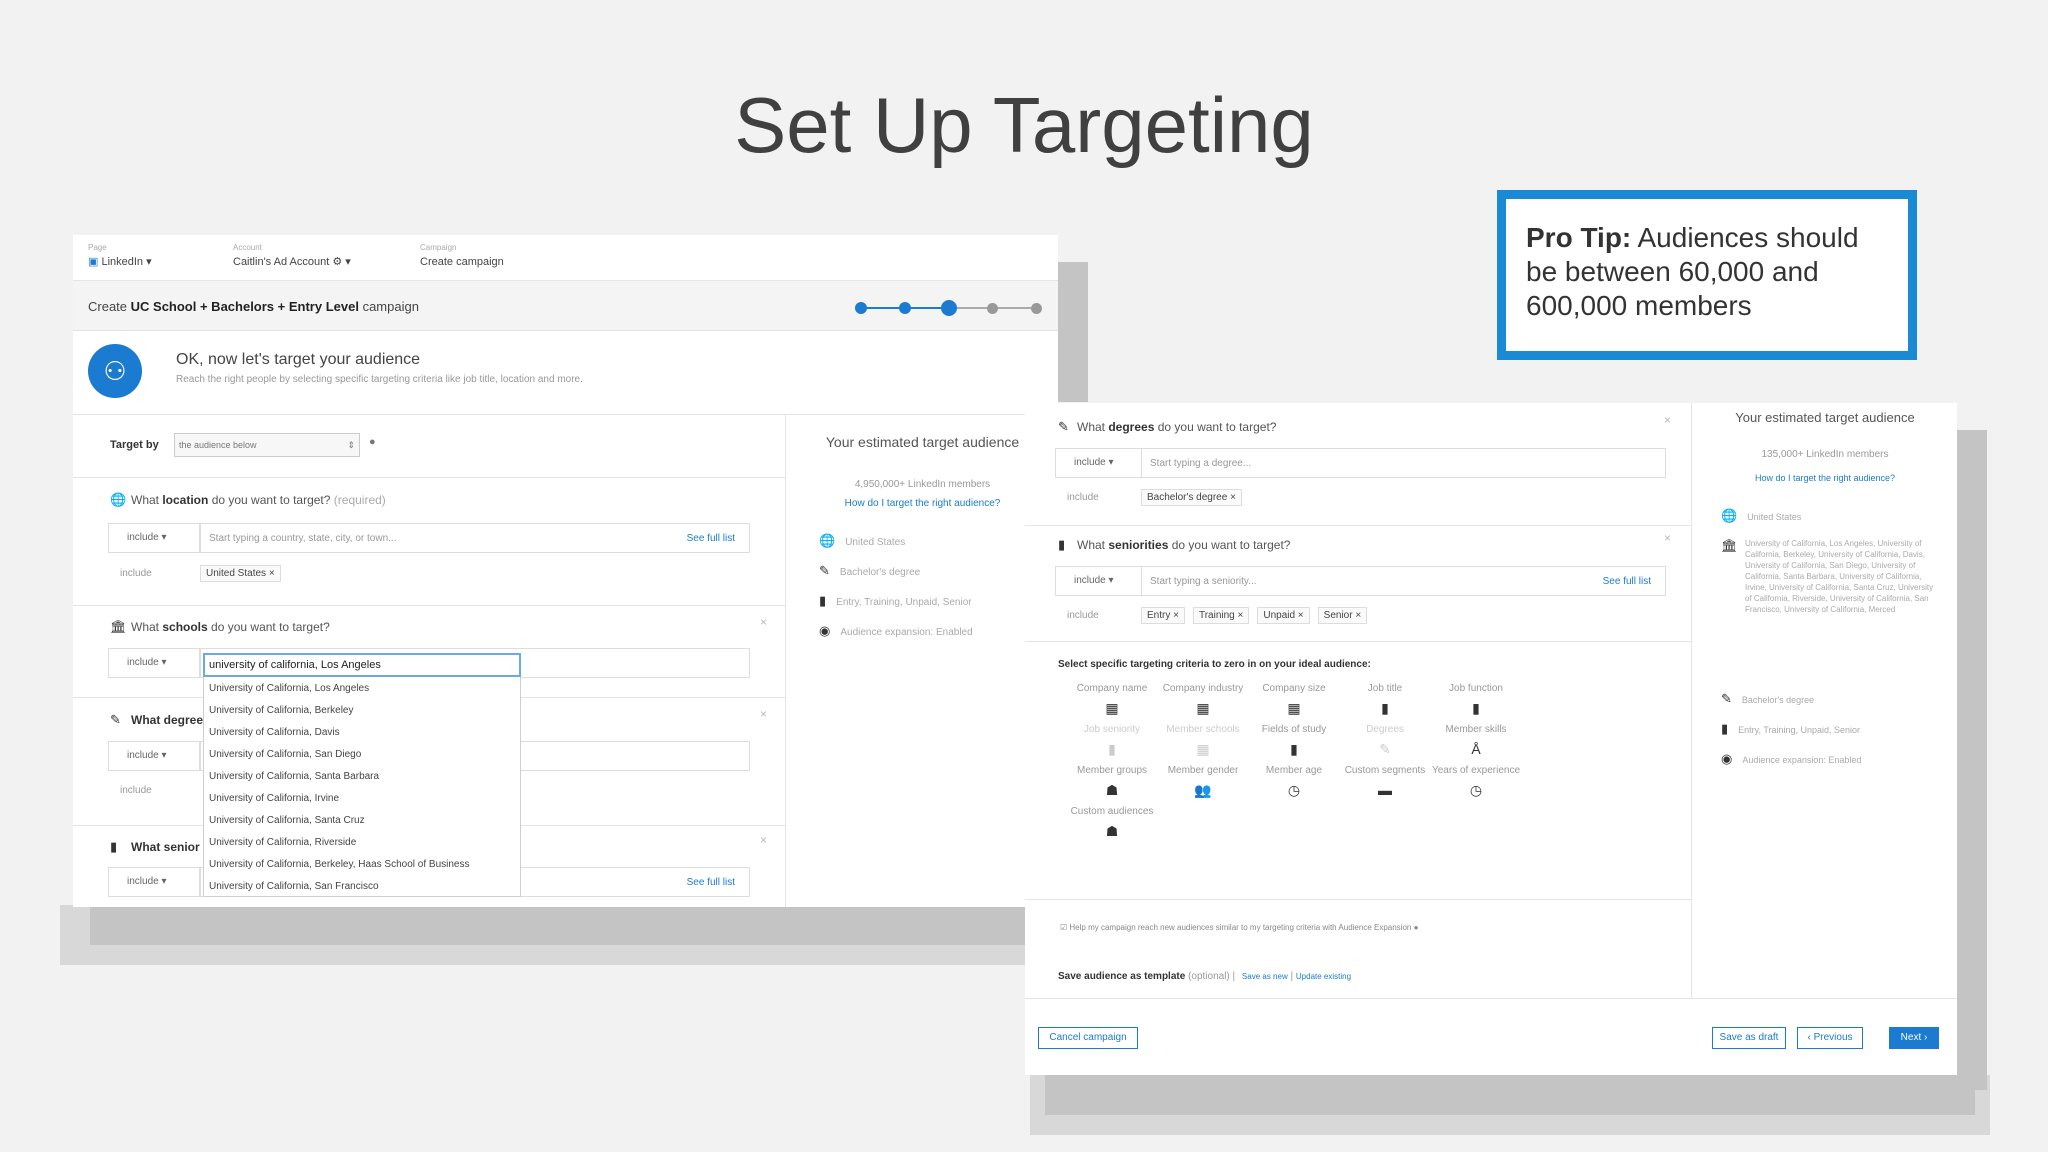  I want to click on school-option: University of California, Los Angeles, so click(362, 689).